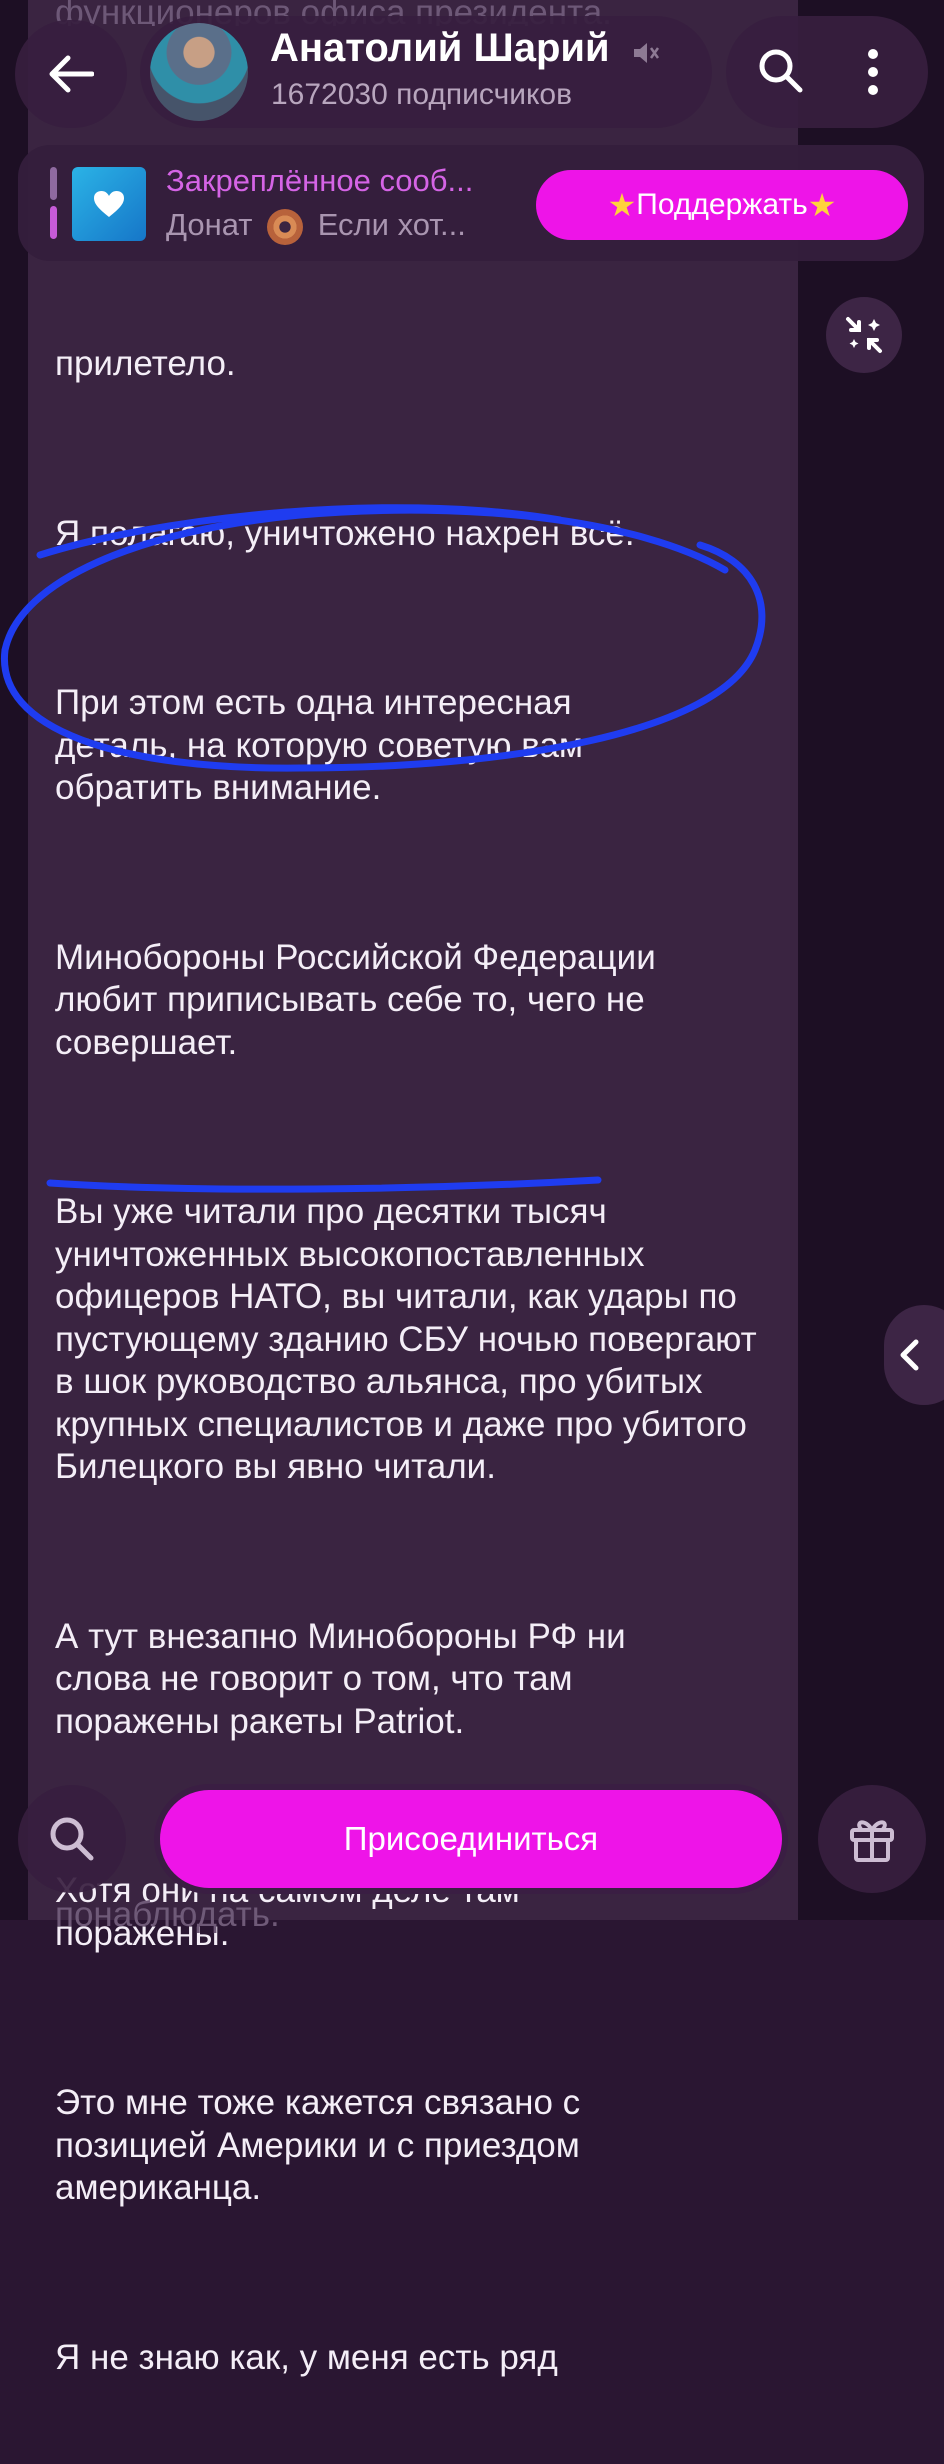  What do you see at coordinates (14, 960) in the screenshot?
I see `chat-background-left` at bounding box center [14, 960].